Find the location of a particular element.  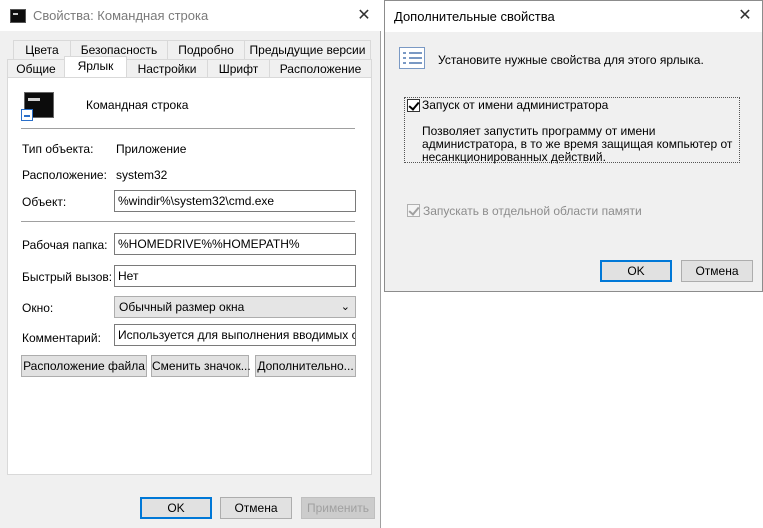

location-label: Расположение: is located at coordinates (64, 175).